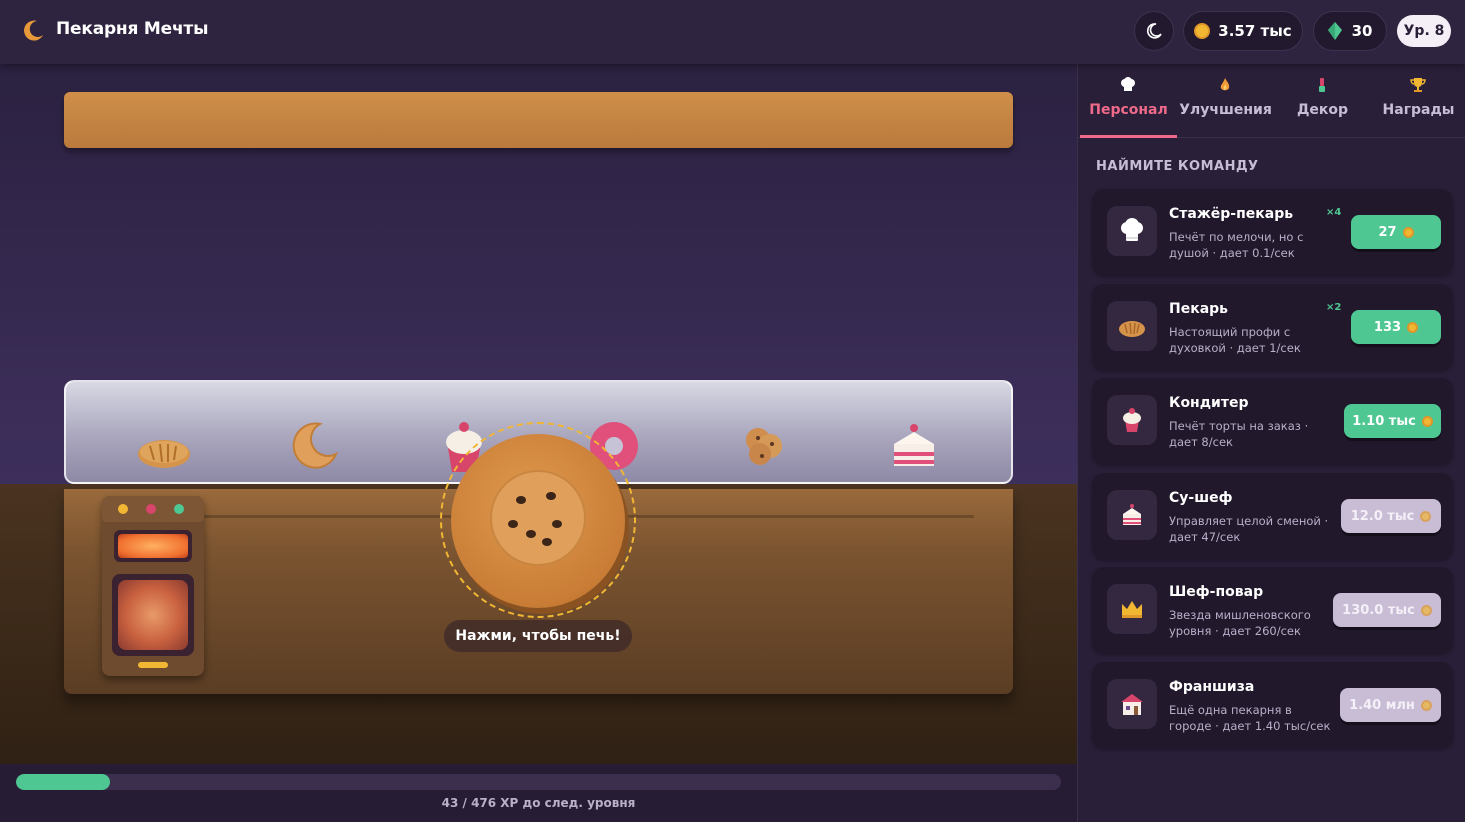 The width and height of the screenshot is (1465, 822). I want to click on shop-tabs: Персонал Улучшения Декор Награды, so click(1271, 101).